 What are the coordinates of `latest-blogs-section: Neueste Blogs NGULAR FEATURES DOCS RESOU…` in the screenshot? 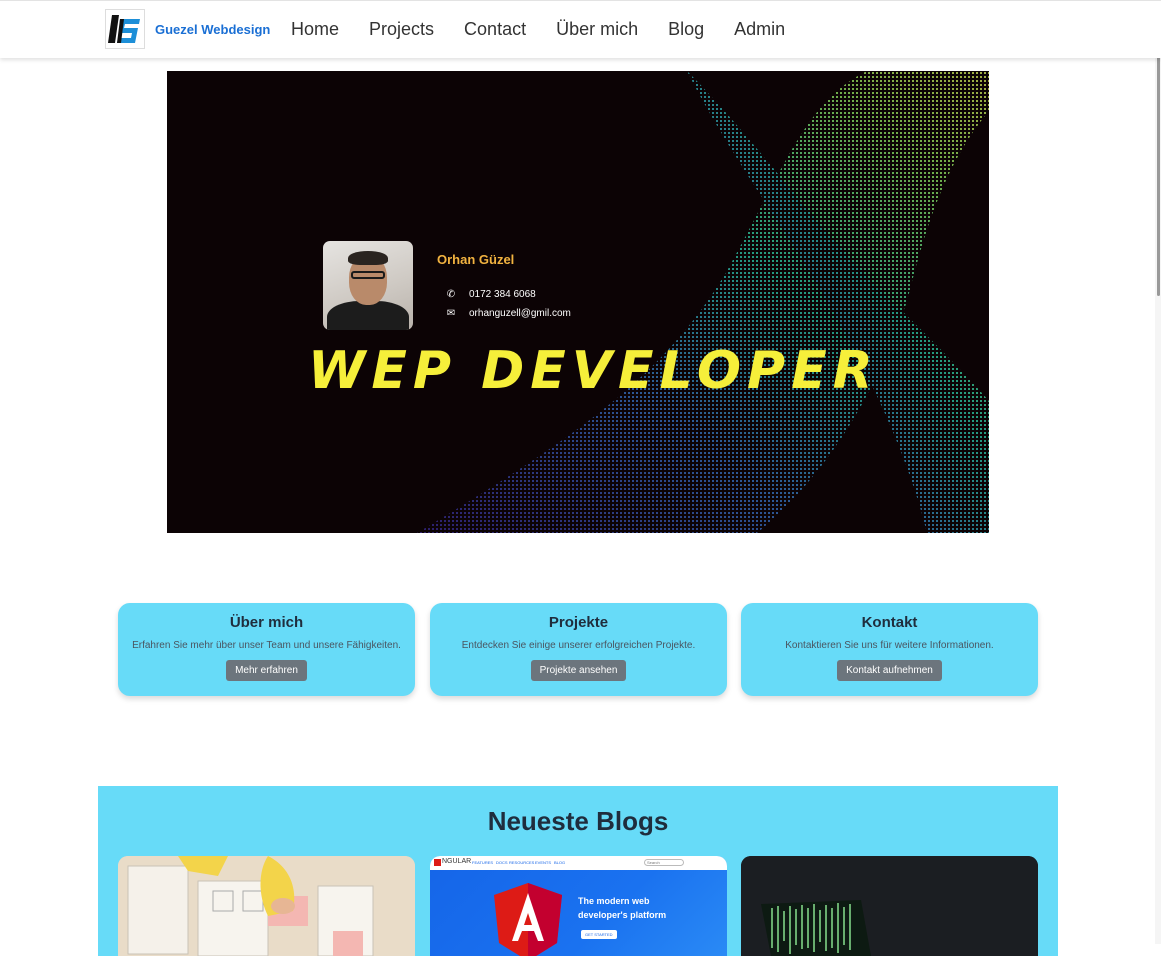 It's located at (578, 871).